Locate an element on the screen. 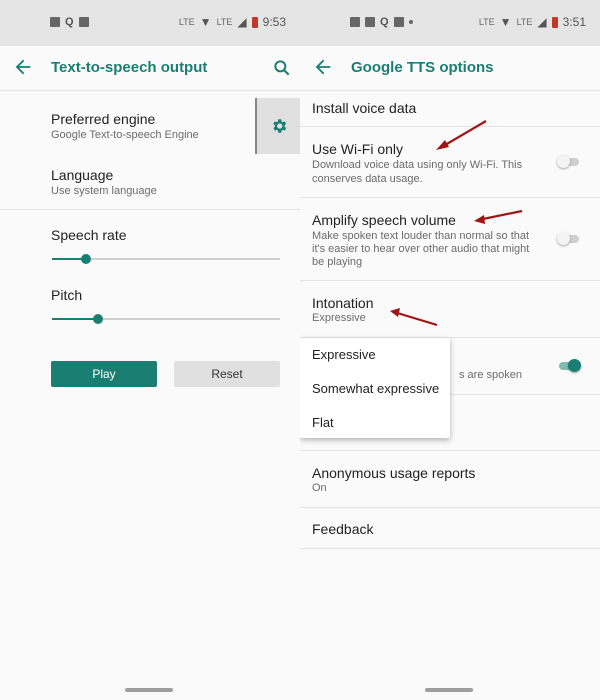  system-icons: LTE ▼ LTE ◢ 9:53 is located at coordinates (232, 22).